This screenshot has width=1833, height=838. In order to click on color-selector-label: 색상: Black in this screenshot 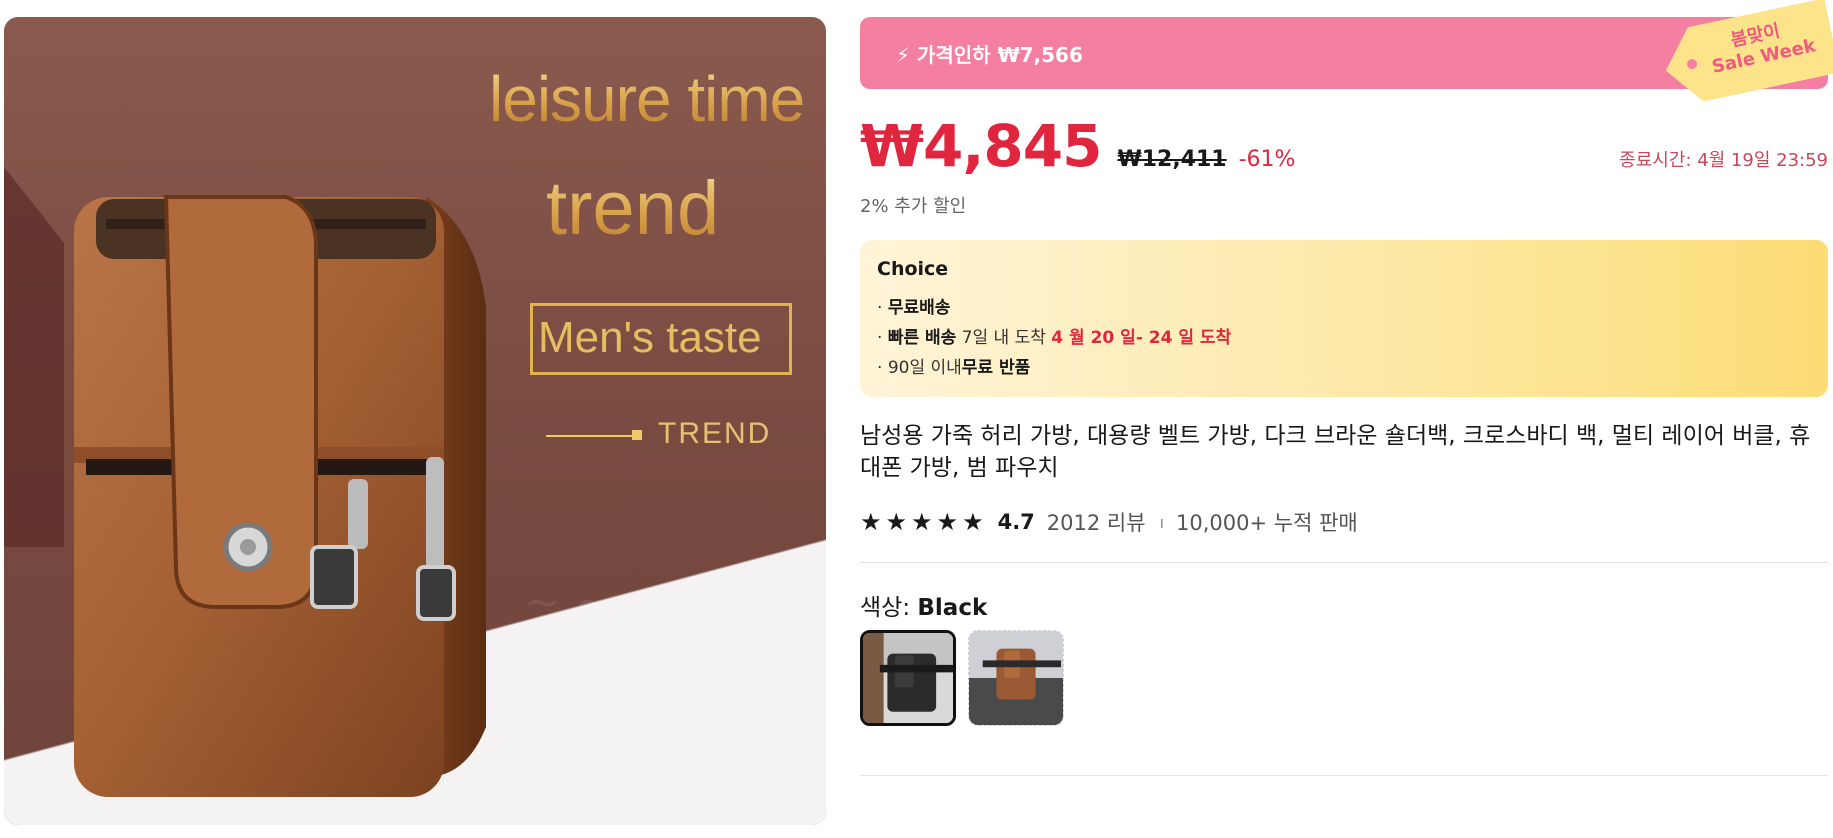, I will do `click(923, 605)`.